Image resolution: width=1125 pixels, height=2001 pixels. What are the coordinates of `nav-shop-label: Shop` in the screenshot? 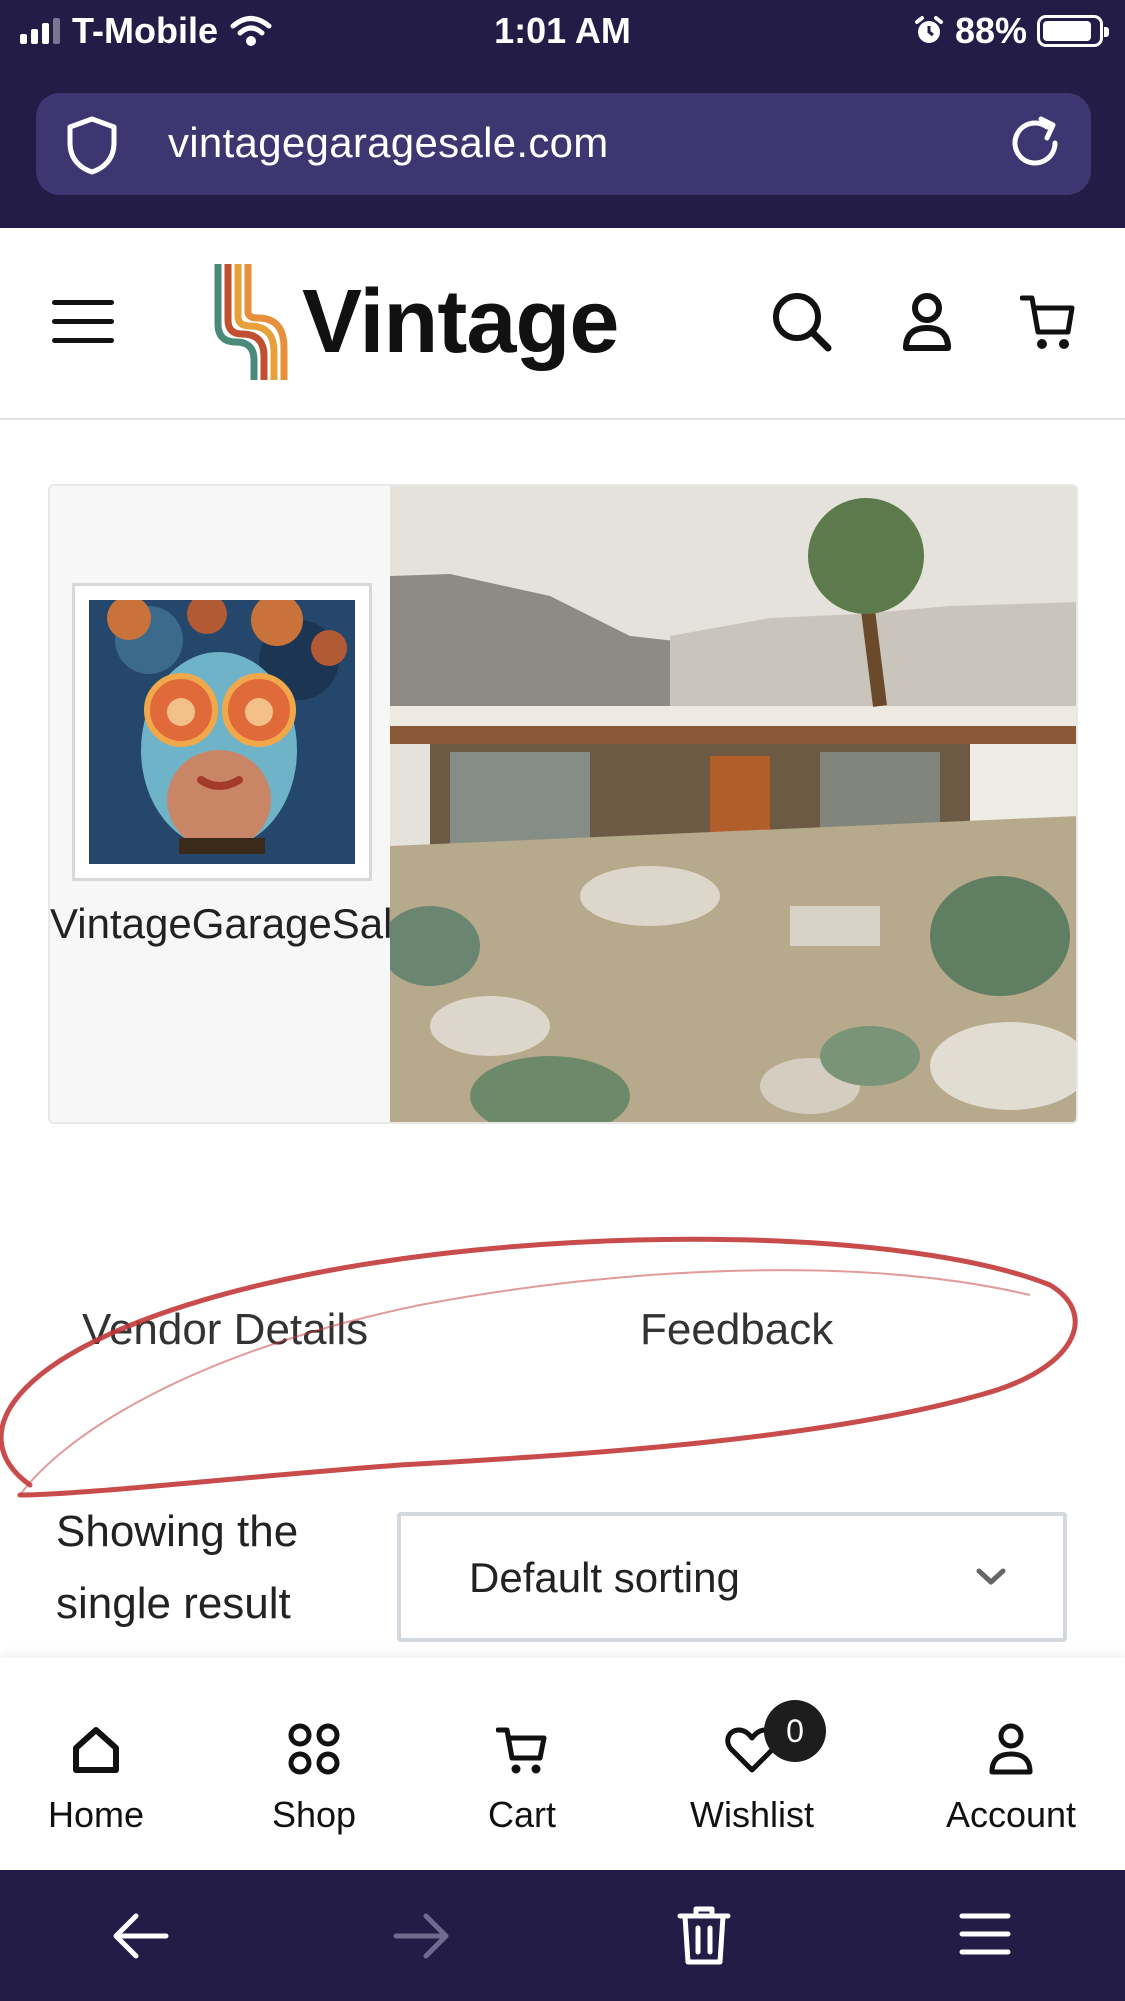 It's located at (314, 1814).